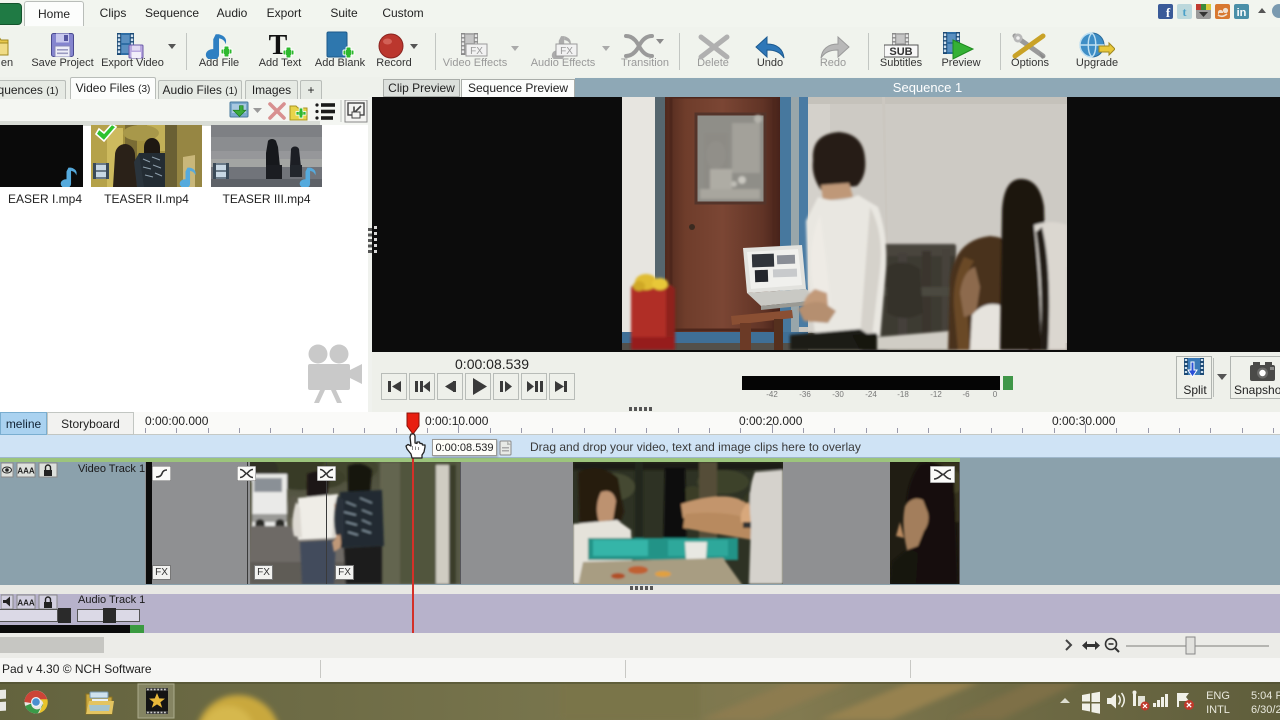 The width and height of the screenshot is (1280, 720). What do you see at coordinates (838, 394) in the screenshot?
I see `svg-text: -30` at bounding box center [838, 394].